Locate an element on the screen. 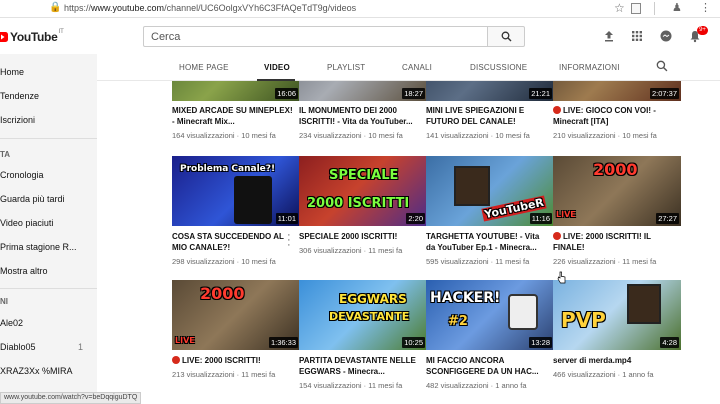  apps-grid-icon is located at coordinates (637, 36).